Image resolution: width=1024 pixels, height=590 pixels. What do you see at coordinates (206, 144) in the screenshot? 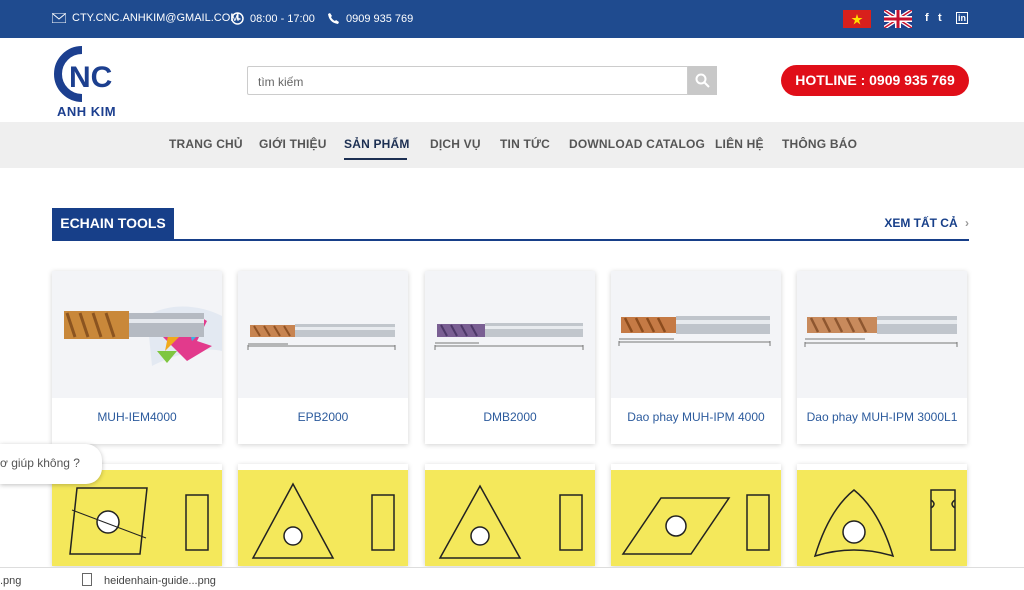
I see `nav-home: TRANG CHỦ` at bounding box center [206, 144].